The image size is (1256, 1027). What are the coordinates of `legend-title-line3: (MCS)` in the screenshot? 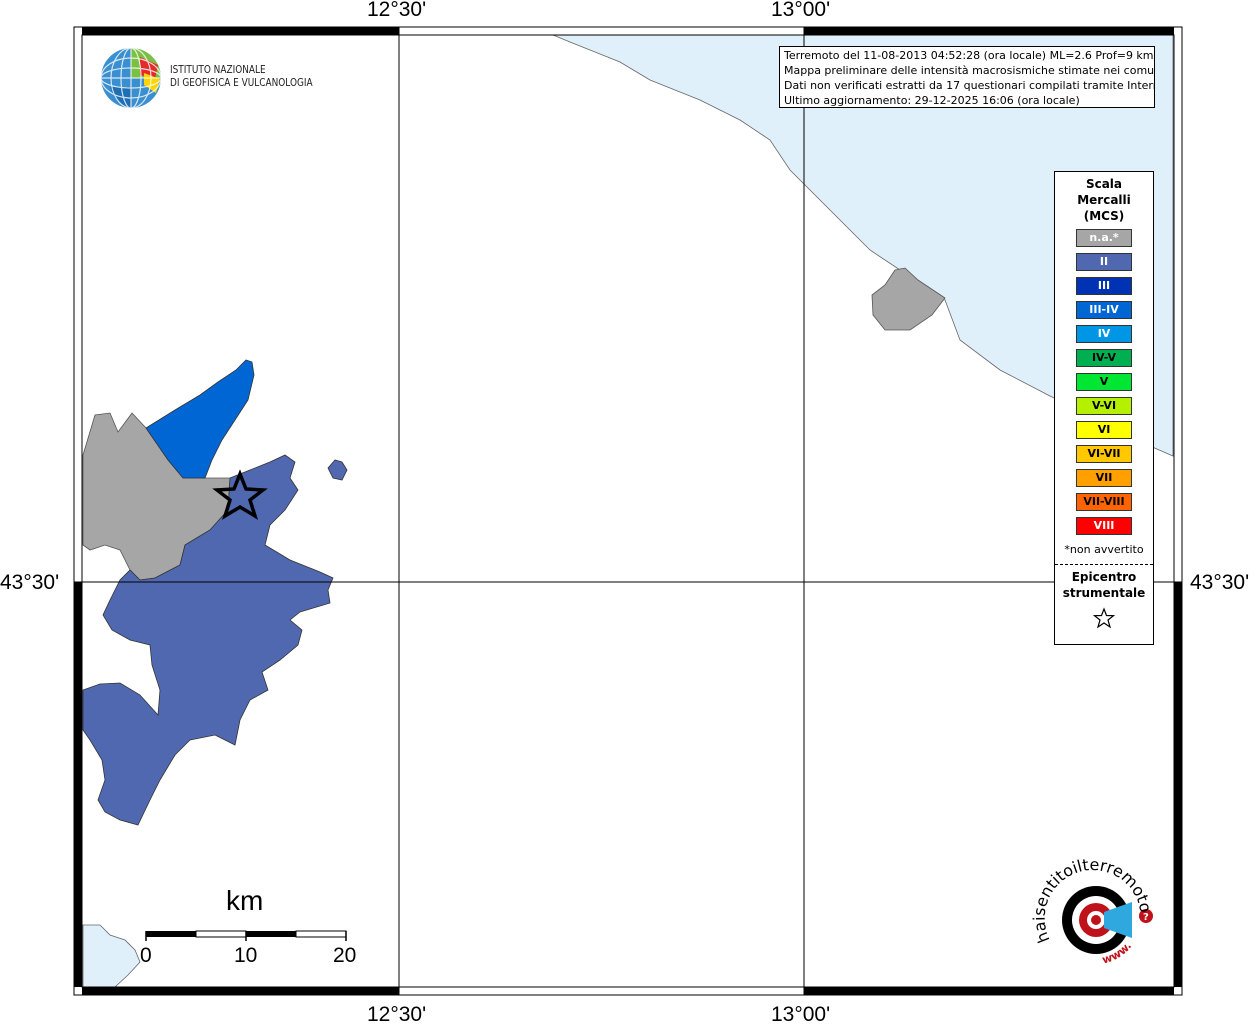 It's located at (1104, 216).